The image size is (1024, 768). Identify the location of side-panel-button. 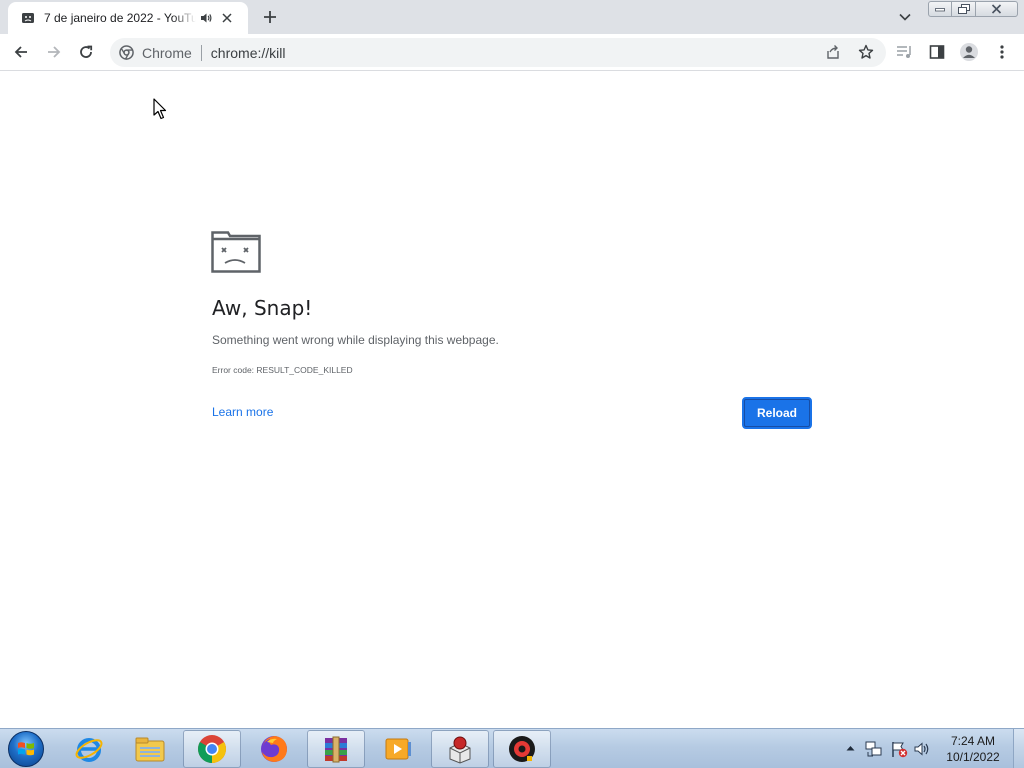
(937, 52).